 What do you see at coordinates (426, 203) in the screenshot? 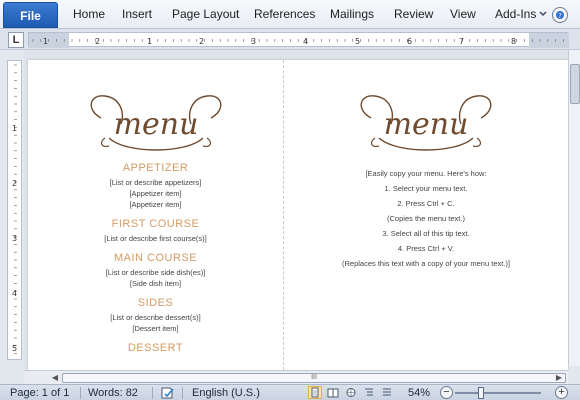
I see `tip-line: 2. Press Ctrl + C.` at bounding box center [426, 203].